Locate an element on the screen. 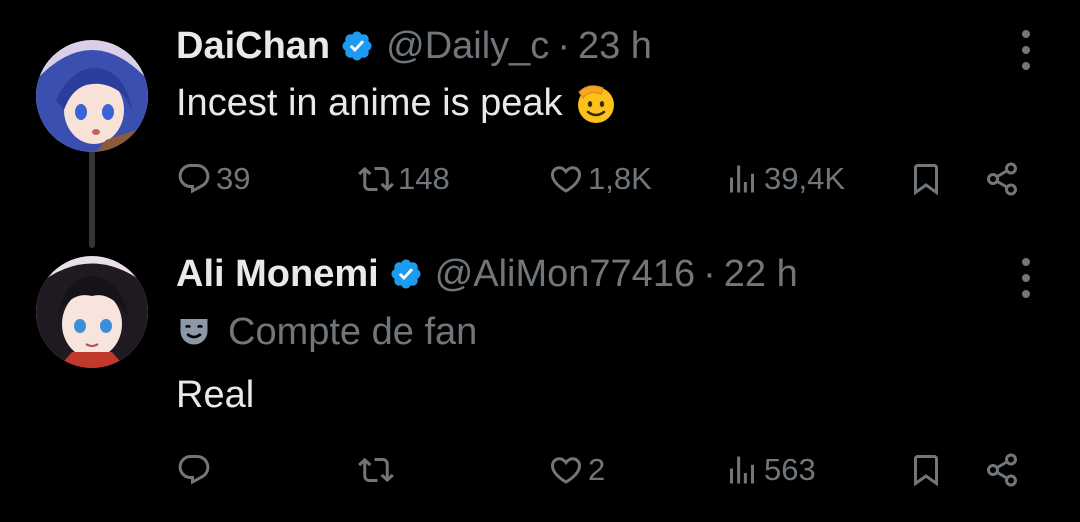  avatar-daichan is located at coordinates (92, 96).